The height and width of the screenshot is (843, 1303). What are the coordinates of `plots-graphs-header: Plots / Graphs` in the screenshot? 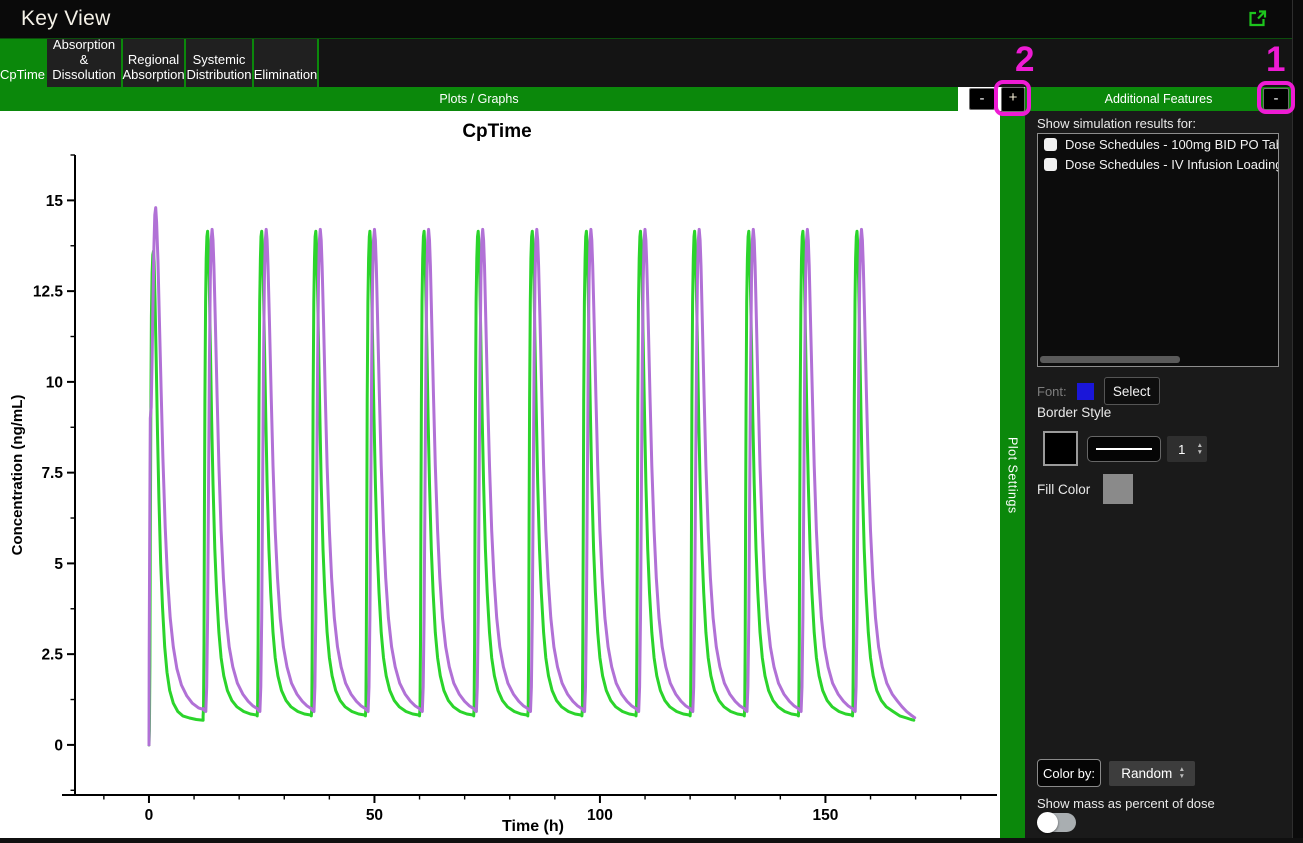 It's located at (479, 99).